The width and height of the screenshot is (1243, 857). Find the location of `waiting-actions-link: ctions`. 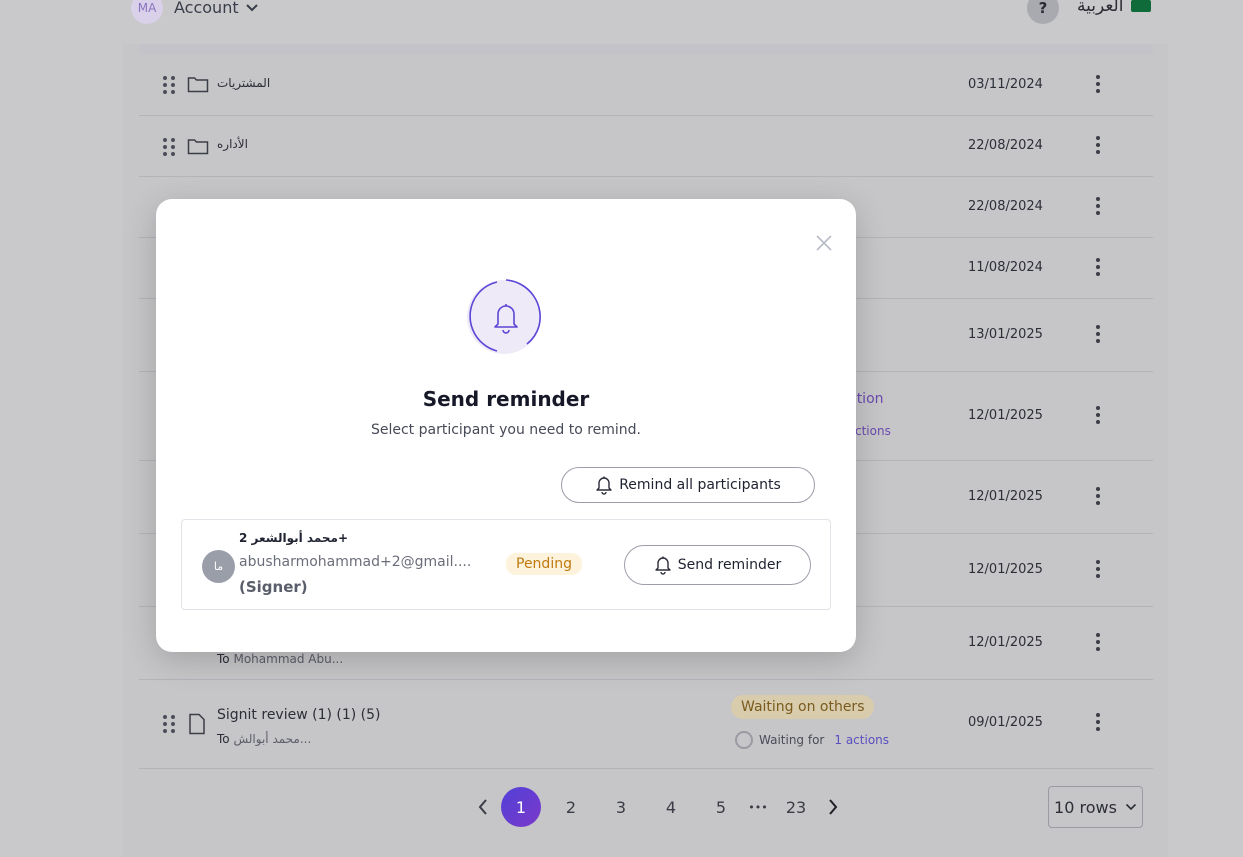

waiting-actions-link: ctions is located at coordinates (873, 431).